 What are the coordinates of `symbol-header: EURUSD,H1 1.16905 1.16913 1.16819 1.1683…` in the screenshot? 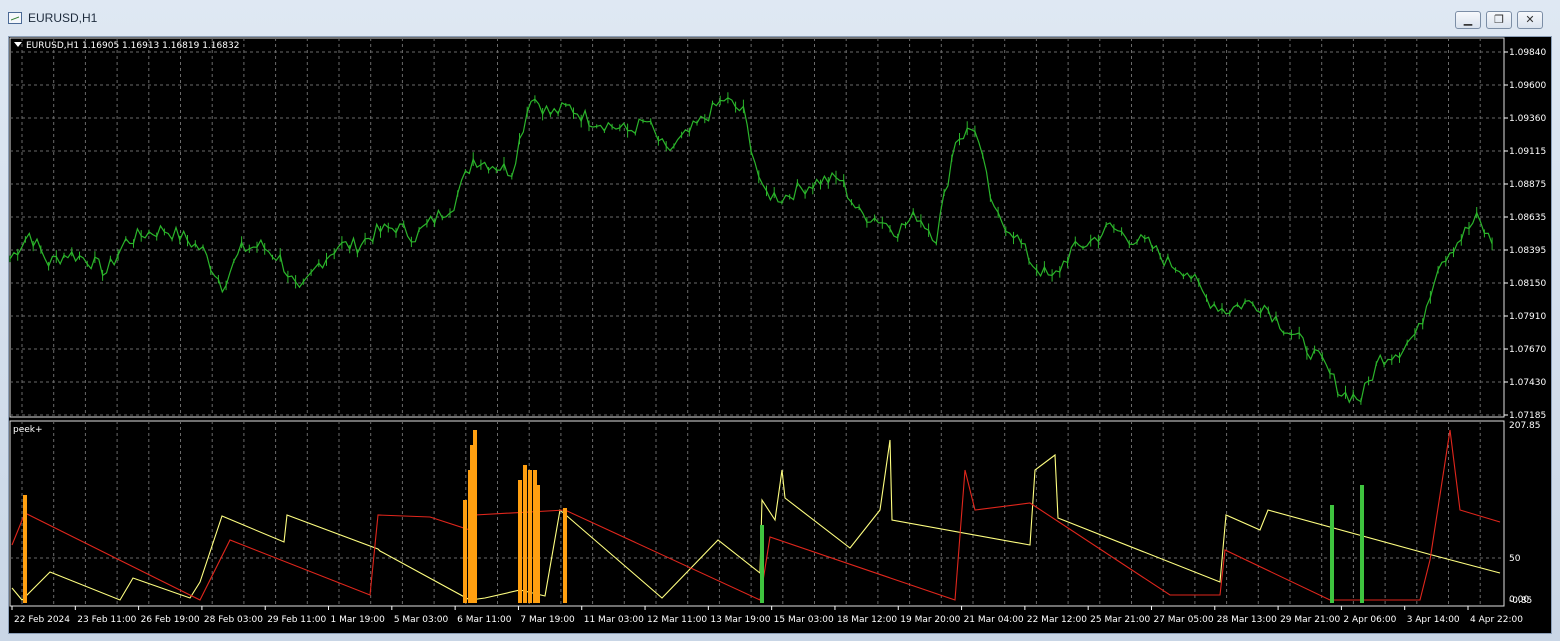 It's located at (126, 46).